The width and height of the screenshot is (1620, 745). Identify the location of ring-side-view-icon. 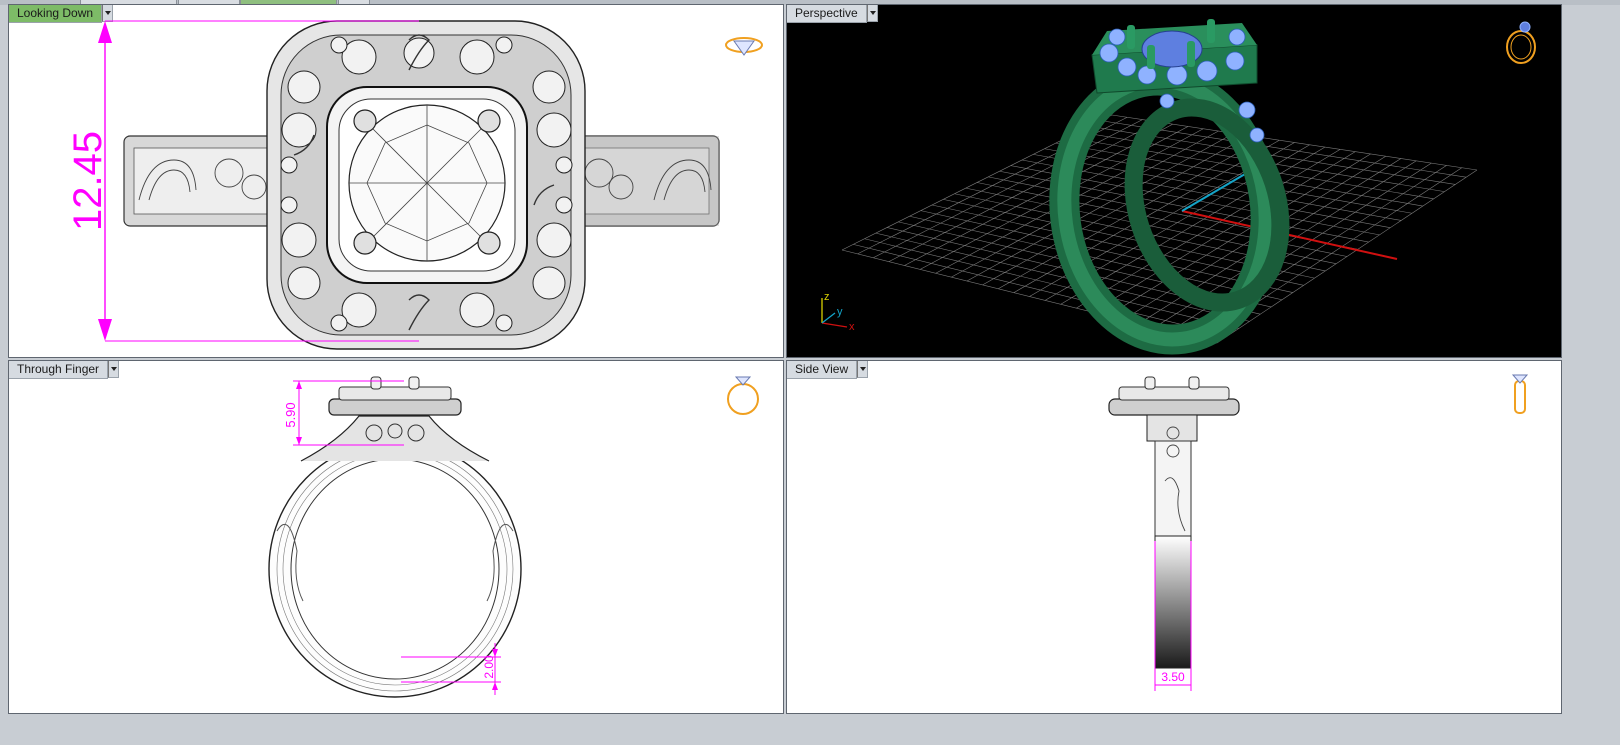
(1520, 394).